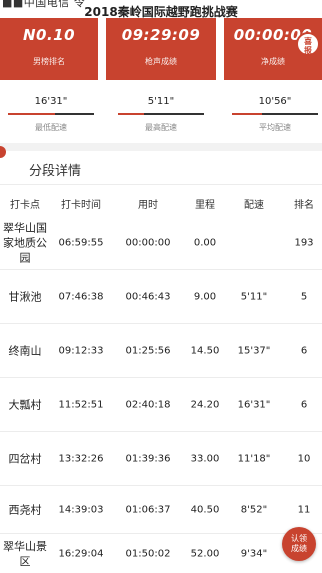 The image size is (322, 573). I want to click on cell-check-time: 09:12:33, so click(81, 350).